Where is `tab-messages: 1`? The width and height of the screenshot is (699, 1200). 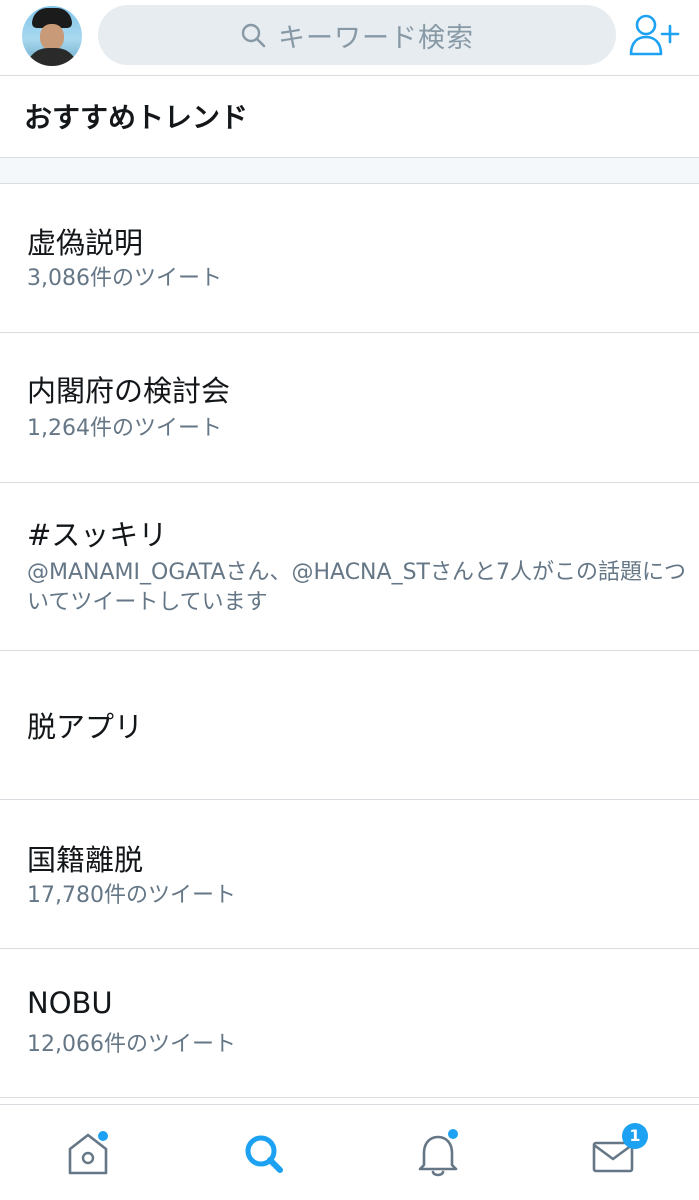 tab-messages: 1 is located at coordinates (617, 1153).